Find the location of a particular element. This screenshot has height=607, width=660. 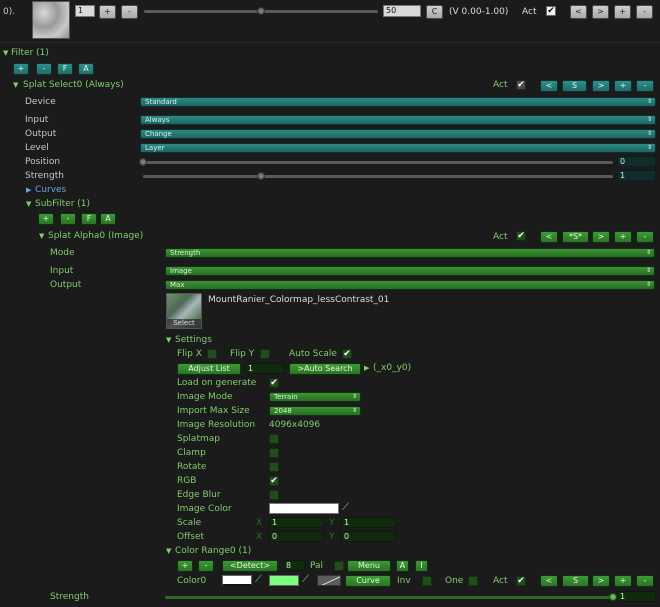

splat-select-next-button: > is located at coordinates (601, 86).